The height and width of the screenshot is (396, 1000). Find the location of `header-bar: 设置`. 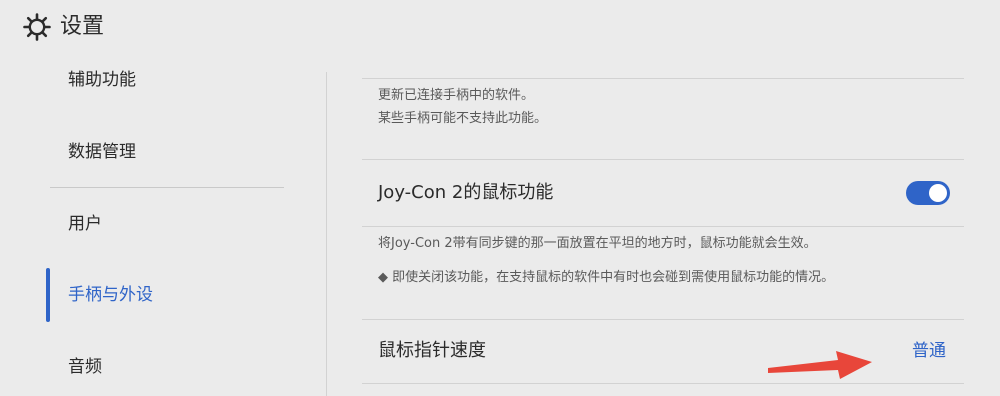

header-bar: 设置 is located at coordinates (500, 28).